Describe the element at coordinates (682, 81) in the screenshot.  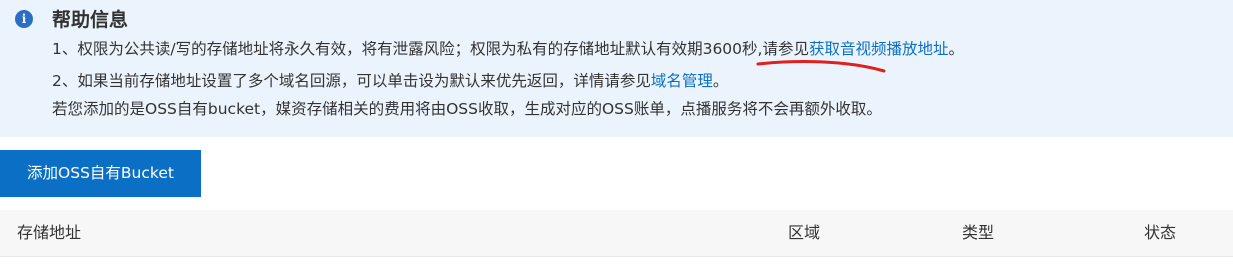
I see `domain-management-link: 域名管理` at that location.